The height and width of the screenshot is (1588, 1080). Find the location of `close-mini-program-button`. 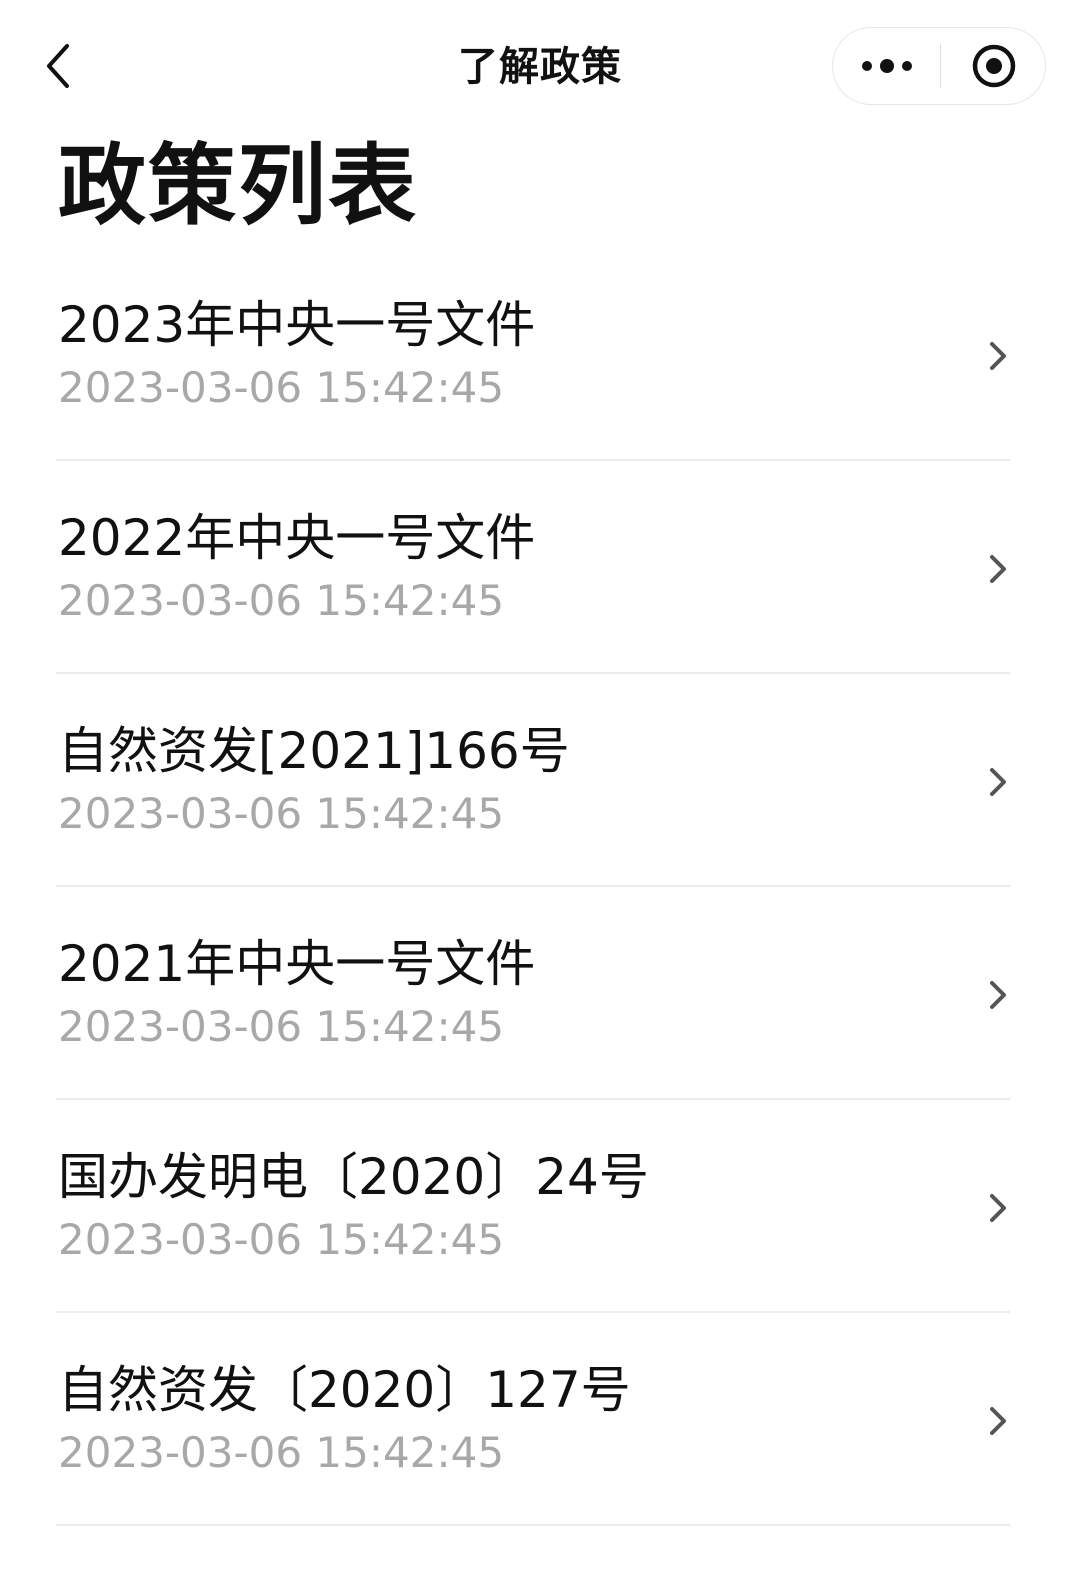

close-mini-program-button is located at coordinates (993, 66).